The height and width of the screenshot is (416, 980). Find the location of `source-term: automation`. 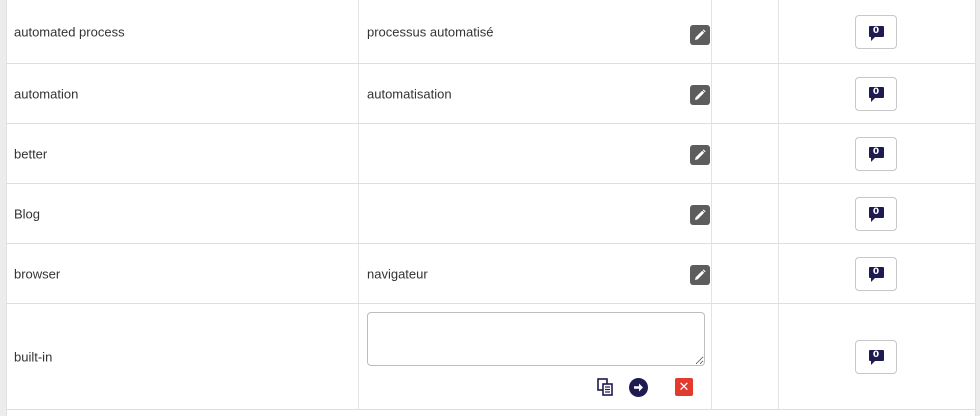

source-term: automation is located at coordinates (46, 93).